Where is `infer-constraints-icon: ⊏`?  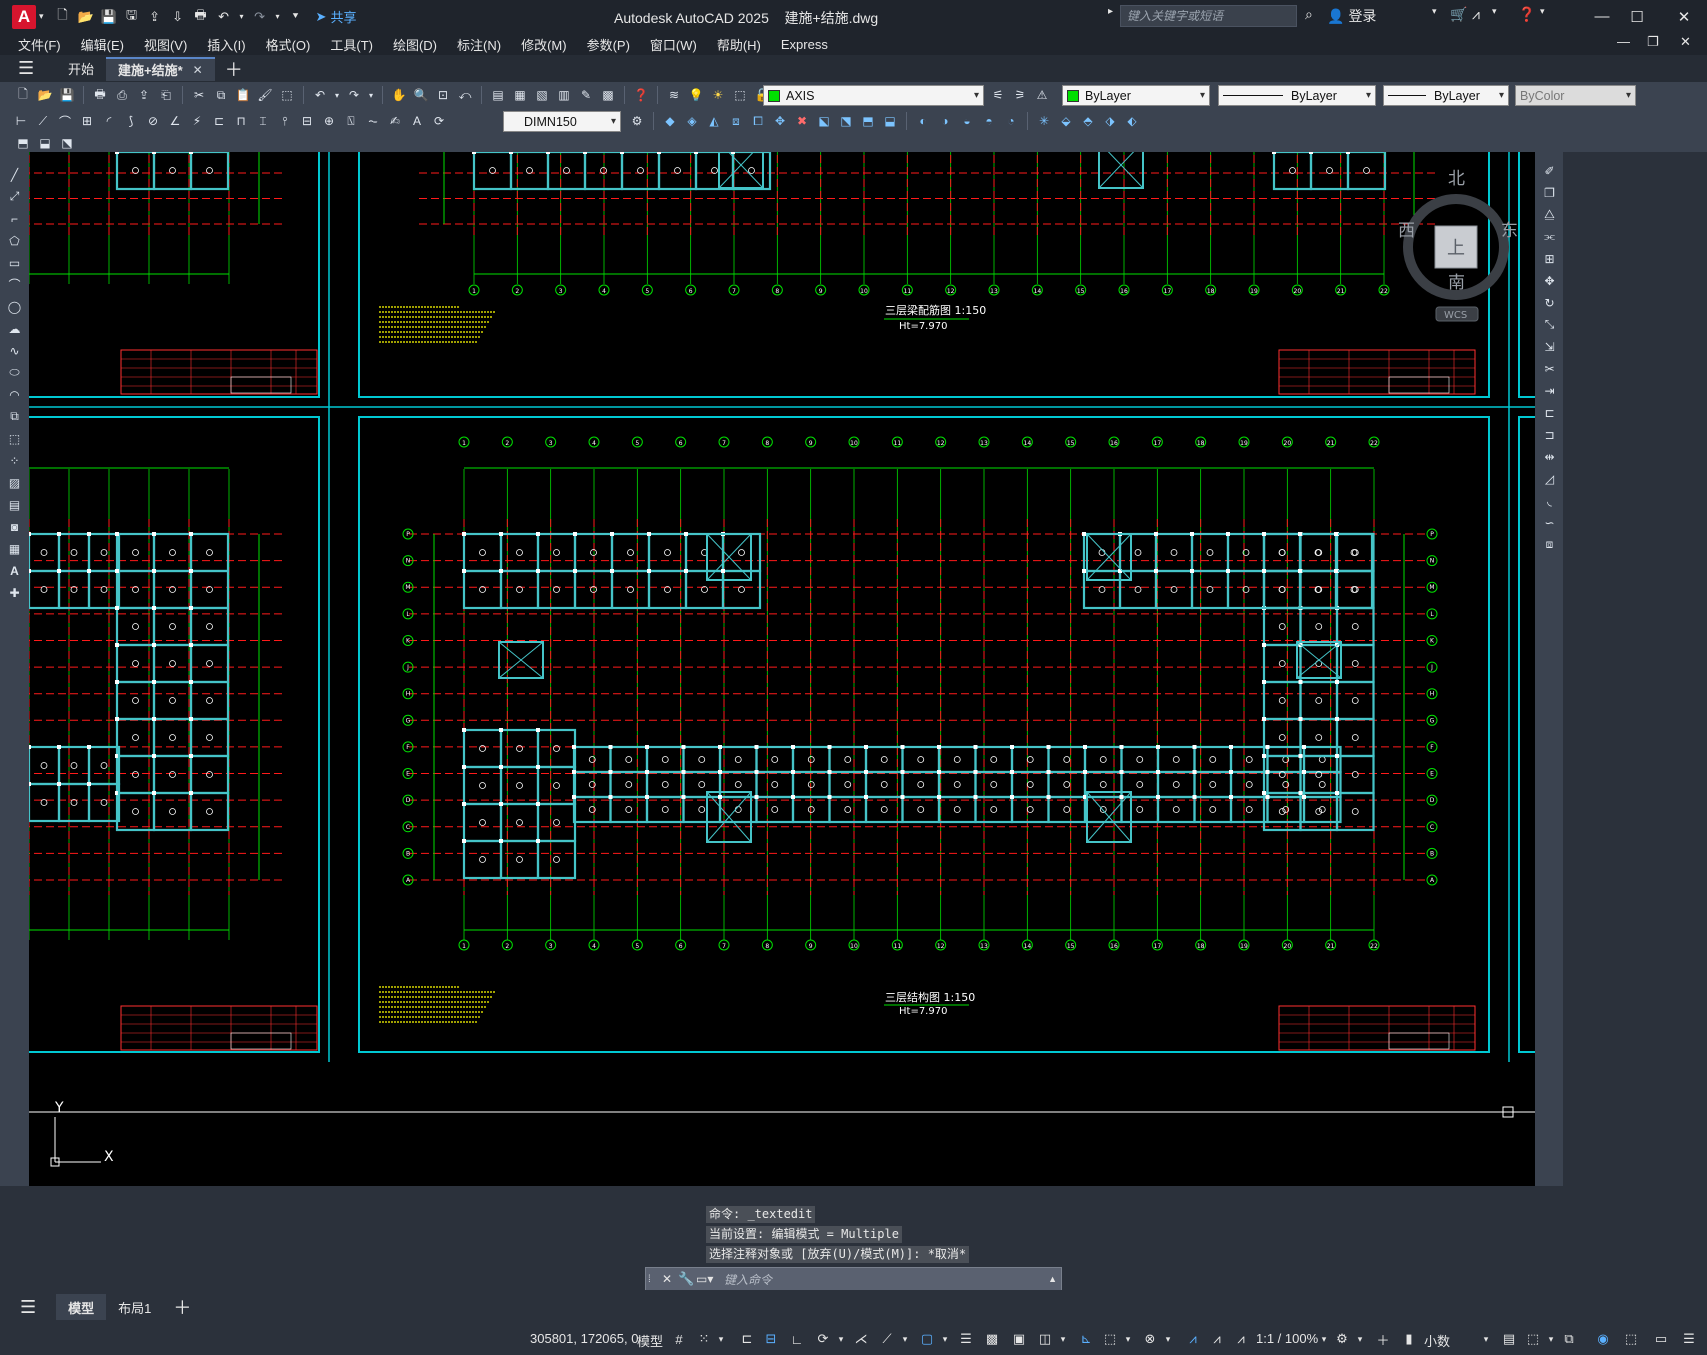
infer-constraints-icon: ⊏ is located at coordinates (747, 1339).